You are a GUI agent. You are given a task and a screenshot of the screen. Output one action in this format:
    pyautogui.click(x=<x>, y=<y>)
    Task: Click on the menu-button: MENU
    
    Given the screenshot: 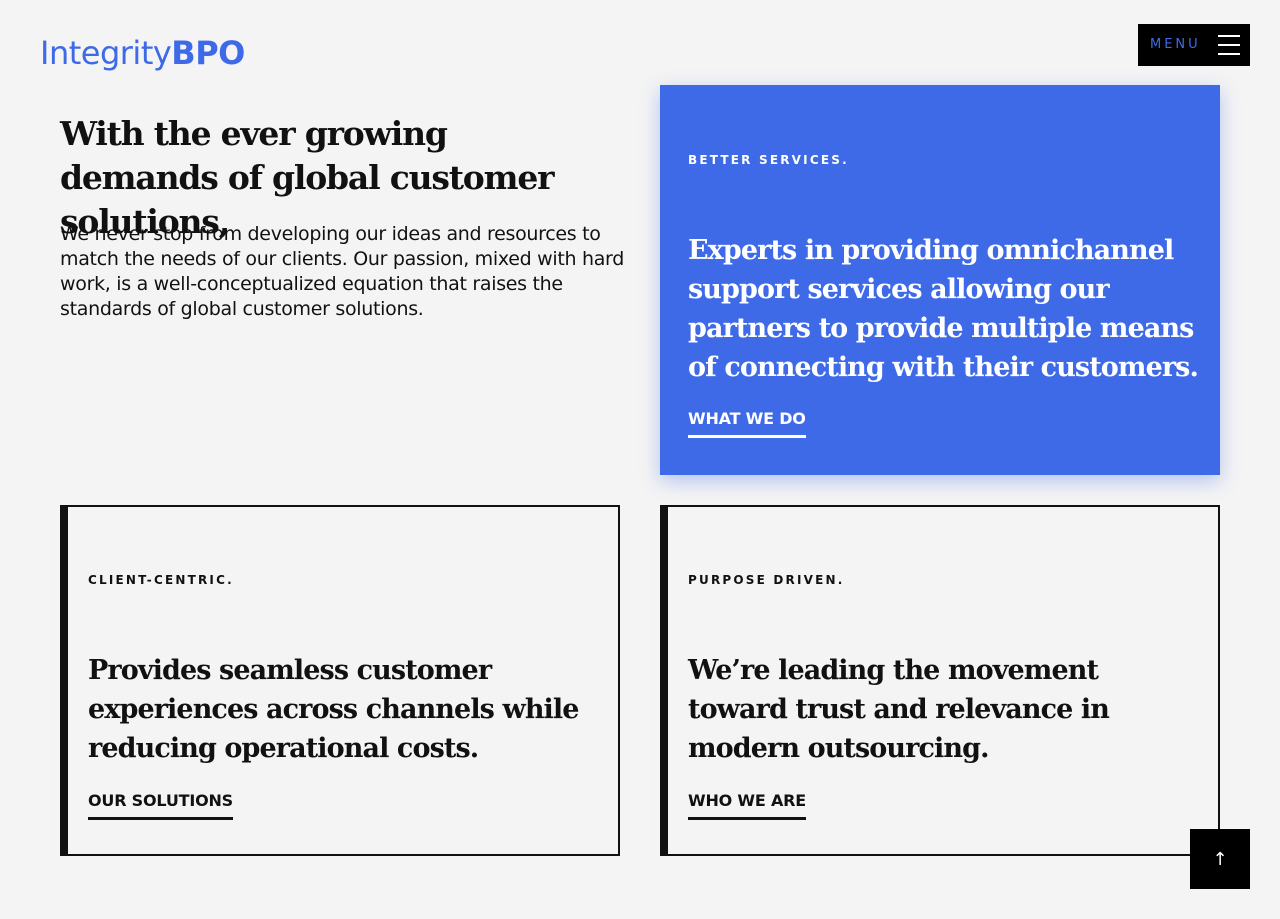 What is the action you would take?
    pyautogui.click(x=1194, y=45)
    